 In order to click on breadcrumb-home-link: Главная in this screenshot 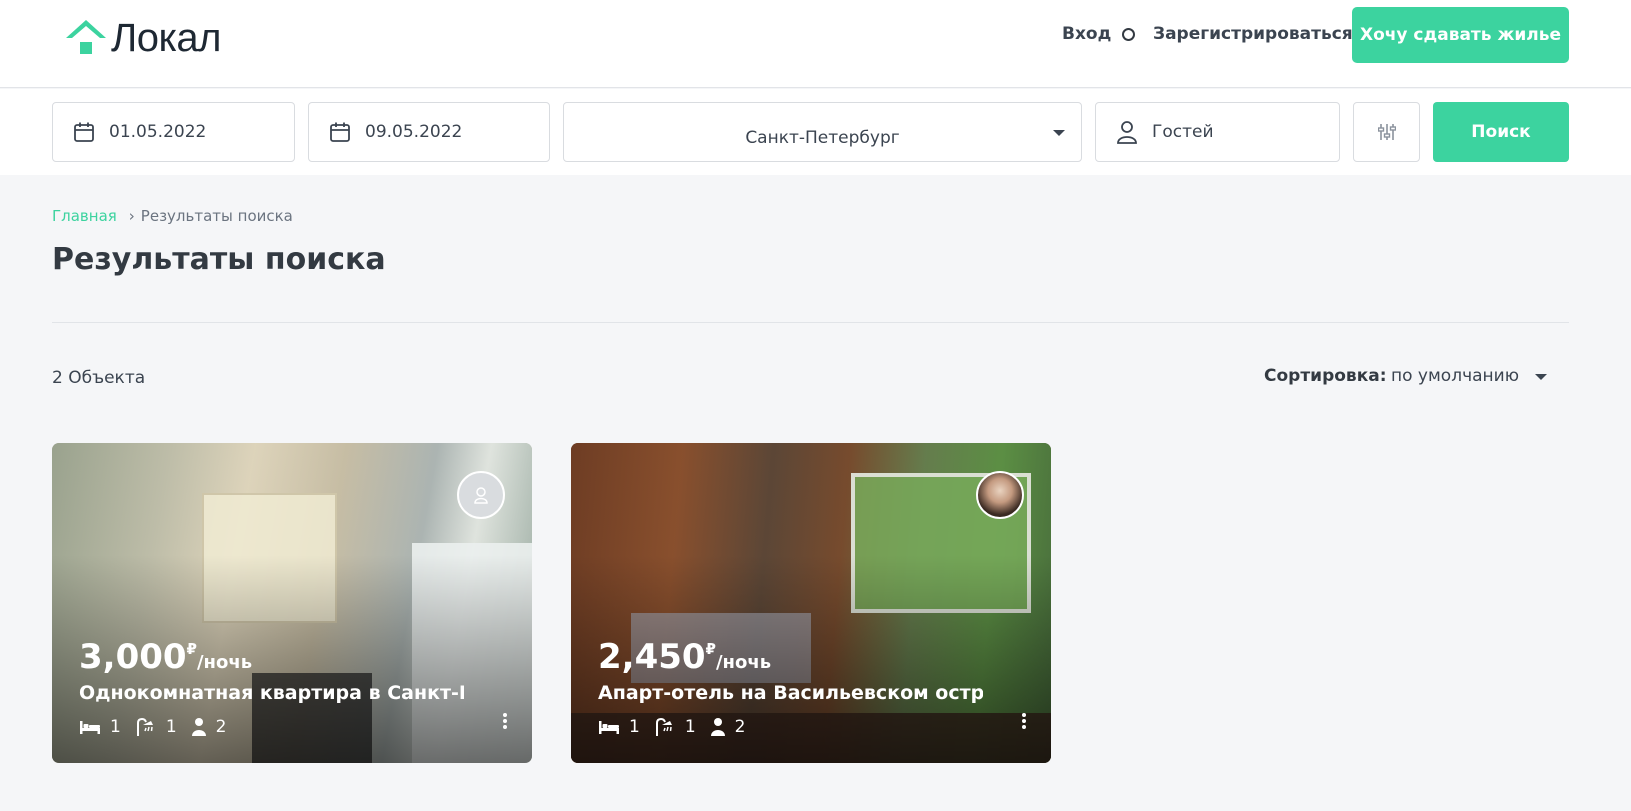, I will do `click(84, 216)`.